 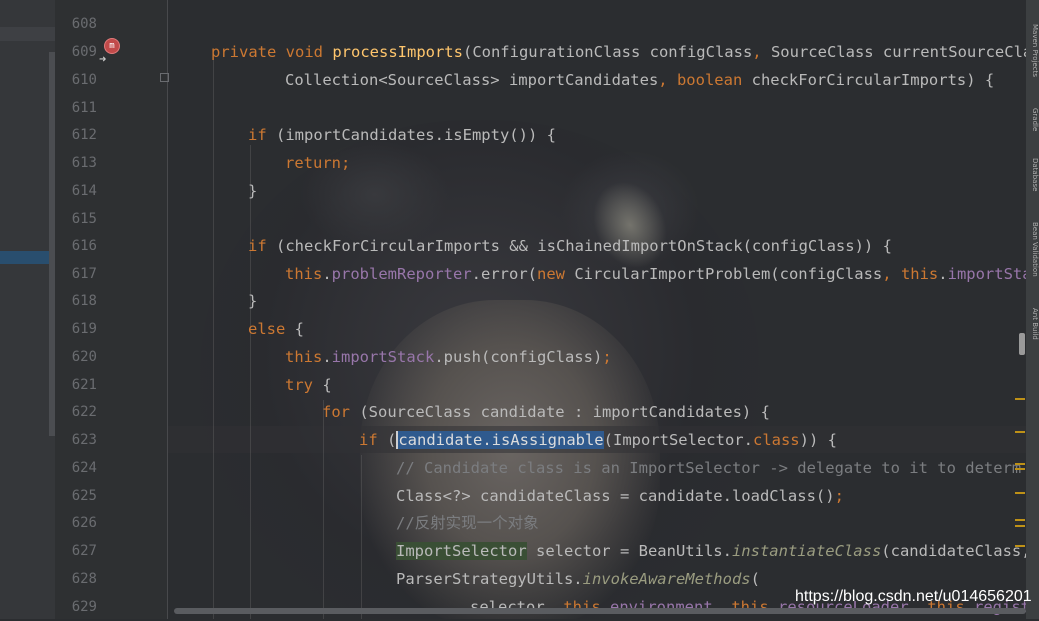 I want to click on code-text: .push(configClass), so click(x=518, y=357).